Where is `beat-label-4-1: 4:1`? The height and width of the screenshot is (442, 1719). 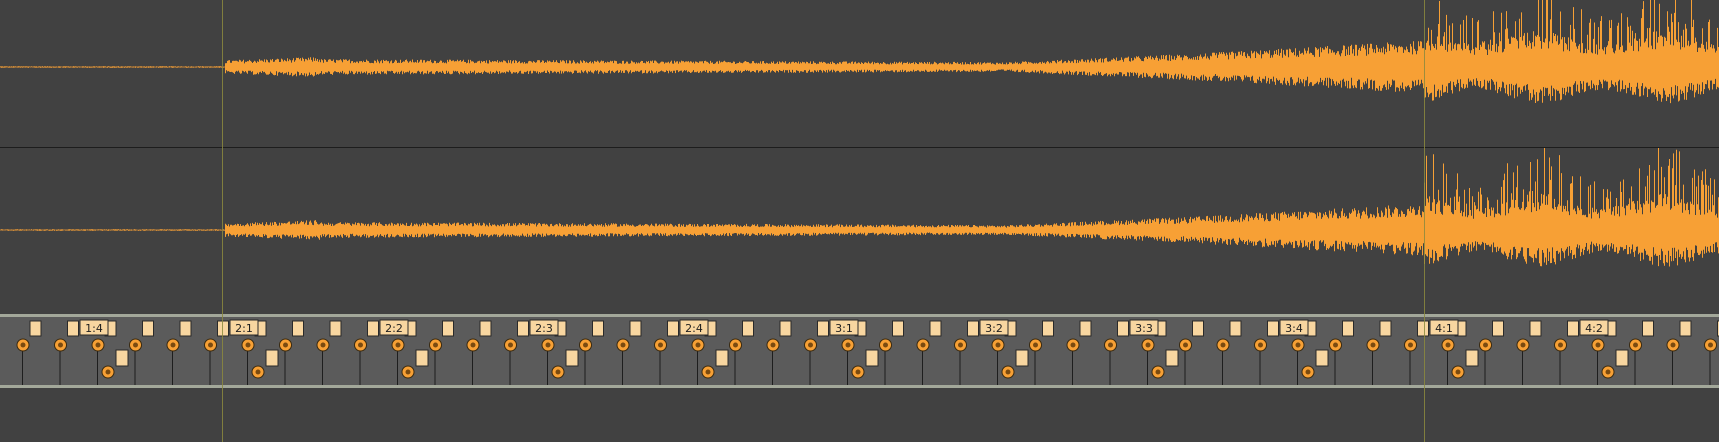 beat-label-4-1: 4:1 is located at coordinates (1444, 328).